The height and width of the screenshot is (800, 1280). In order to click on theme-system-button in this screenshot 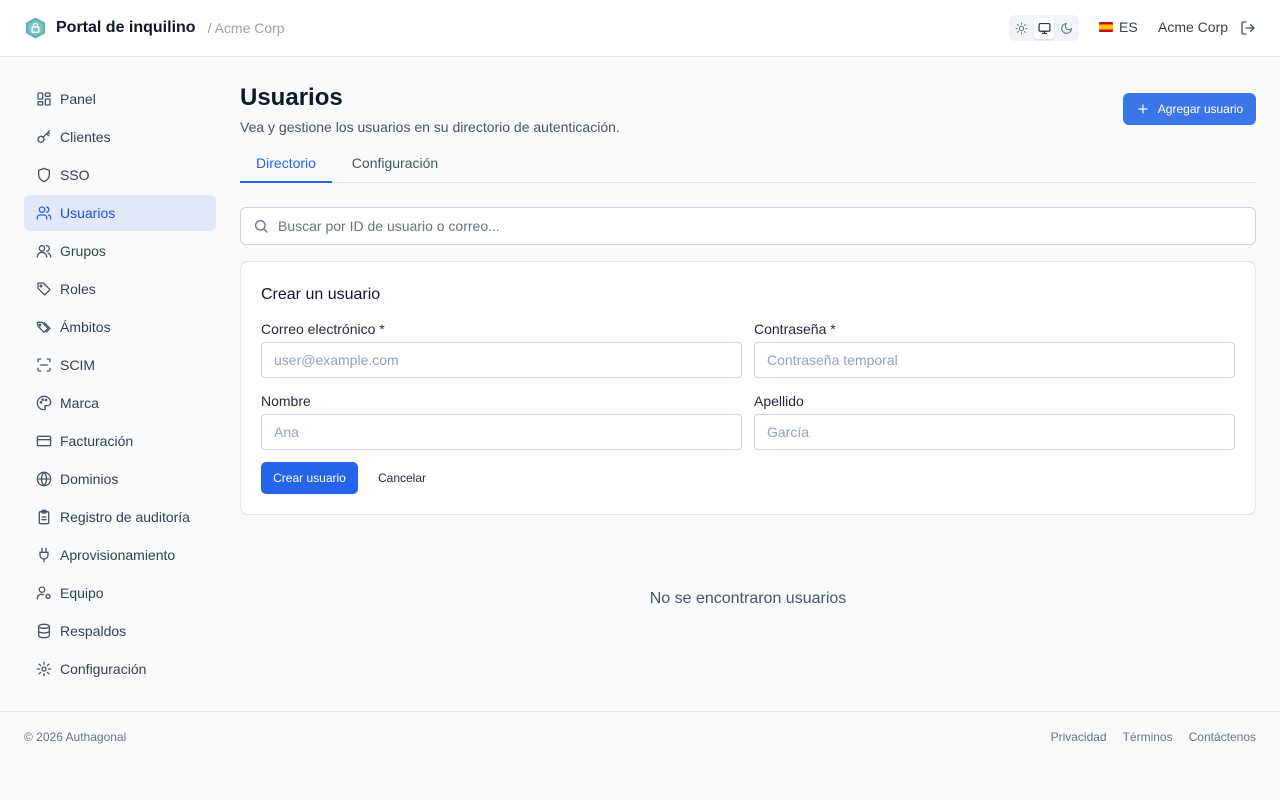, I will do `click(1044, 28)`.